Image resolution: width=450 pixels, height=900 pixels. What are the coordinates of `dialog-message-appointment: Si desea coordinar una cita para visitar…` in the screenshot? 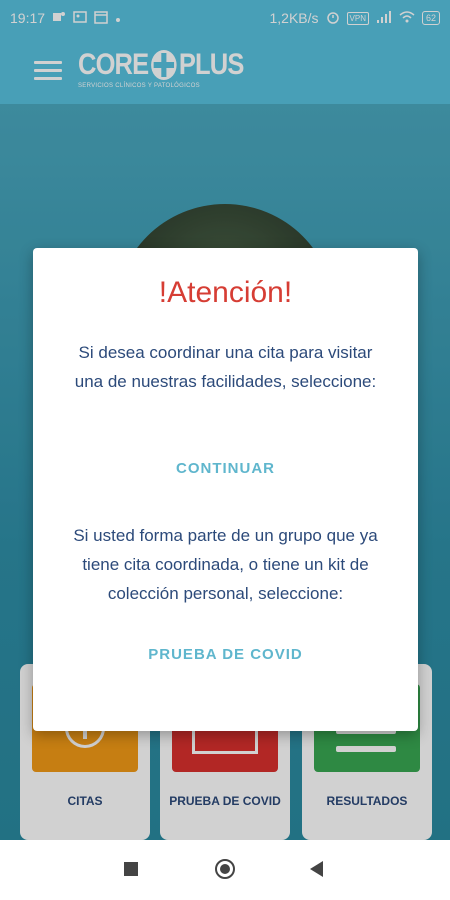 It's located at (225, 367).